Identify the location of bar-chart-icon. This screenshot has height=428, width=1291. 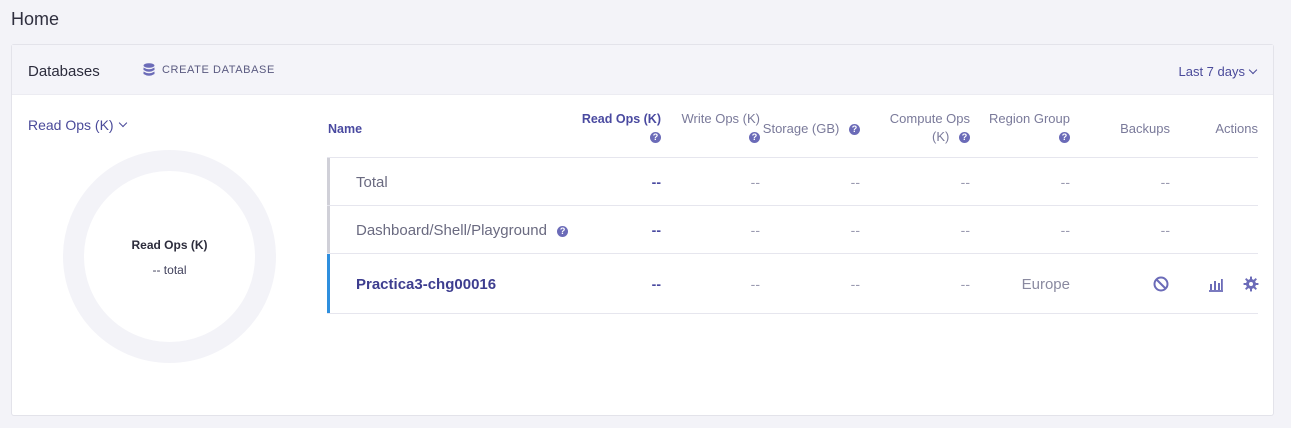
(1216, 286).